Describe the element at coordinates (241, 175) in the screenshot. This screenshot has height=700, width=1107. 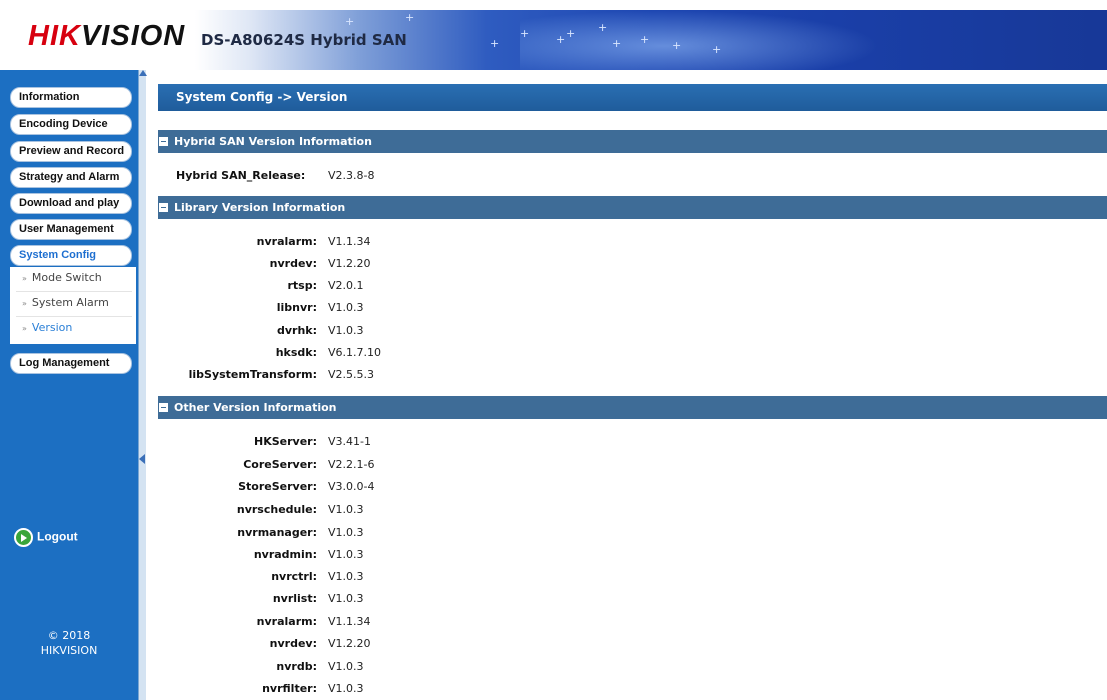
I see `version-label: Hybrid SAN_Release:` at that location.